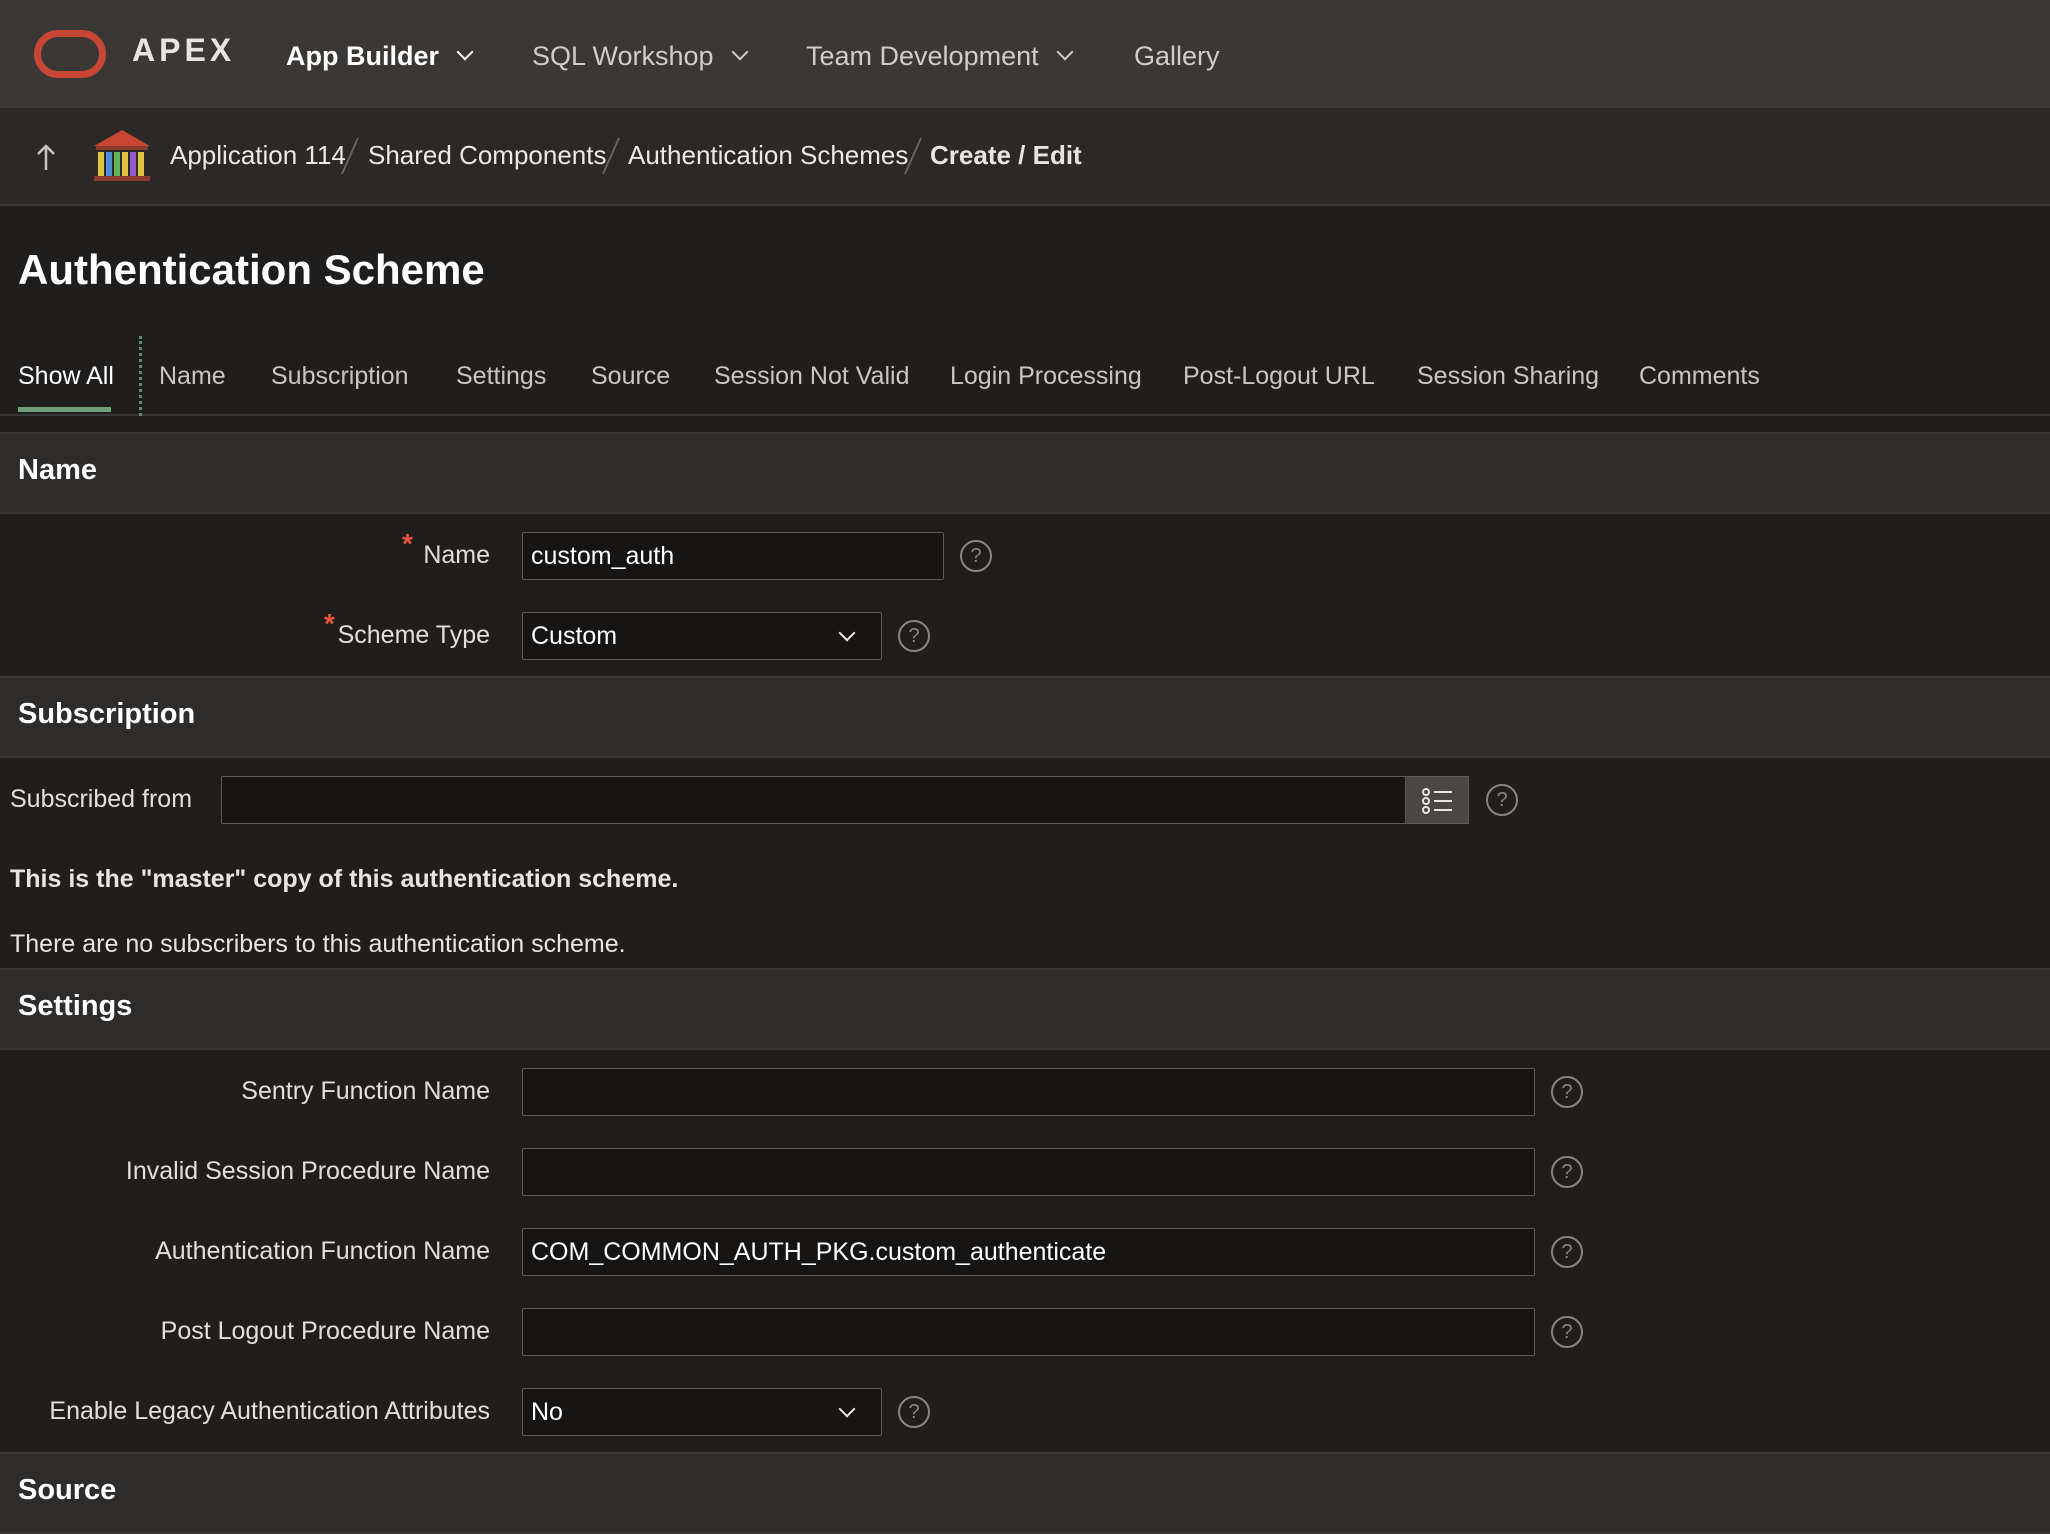  What do you see at coordinates (547, 1411) in the screenshot?
I see `legacy-attributes-value: No` at bounding box center [547, 1411].